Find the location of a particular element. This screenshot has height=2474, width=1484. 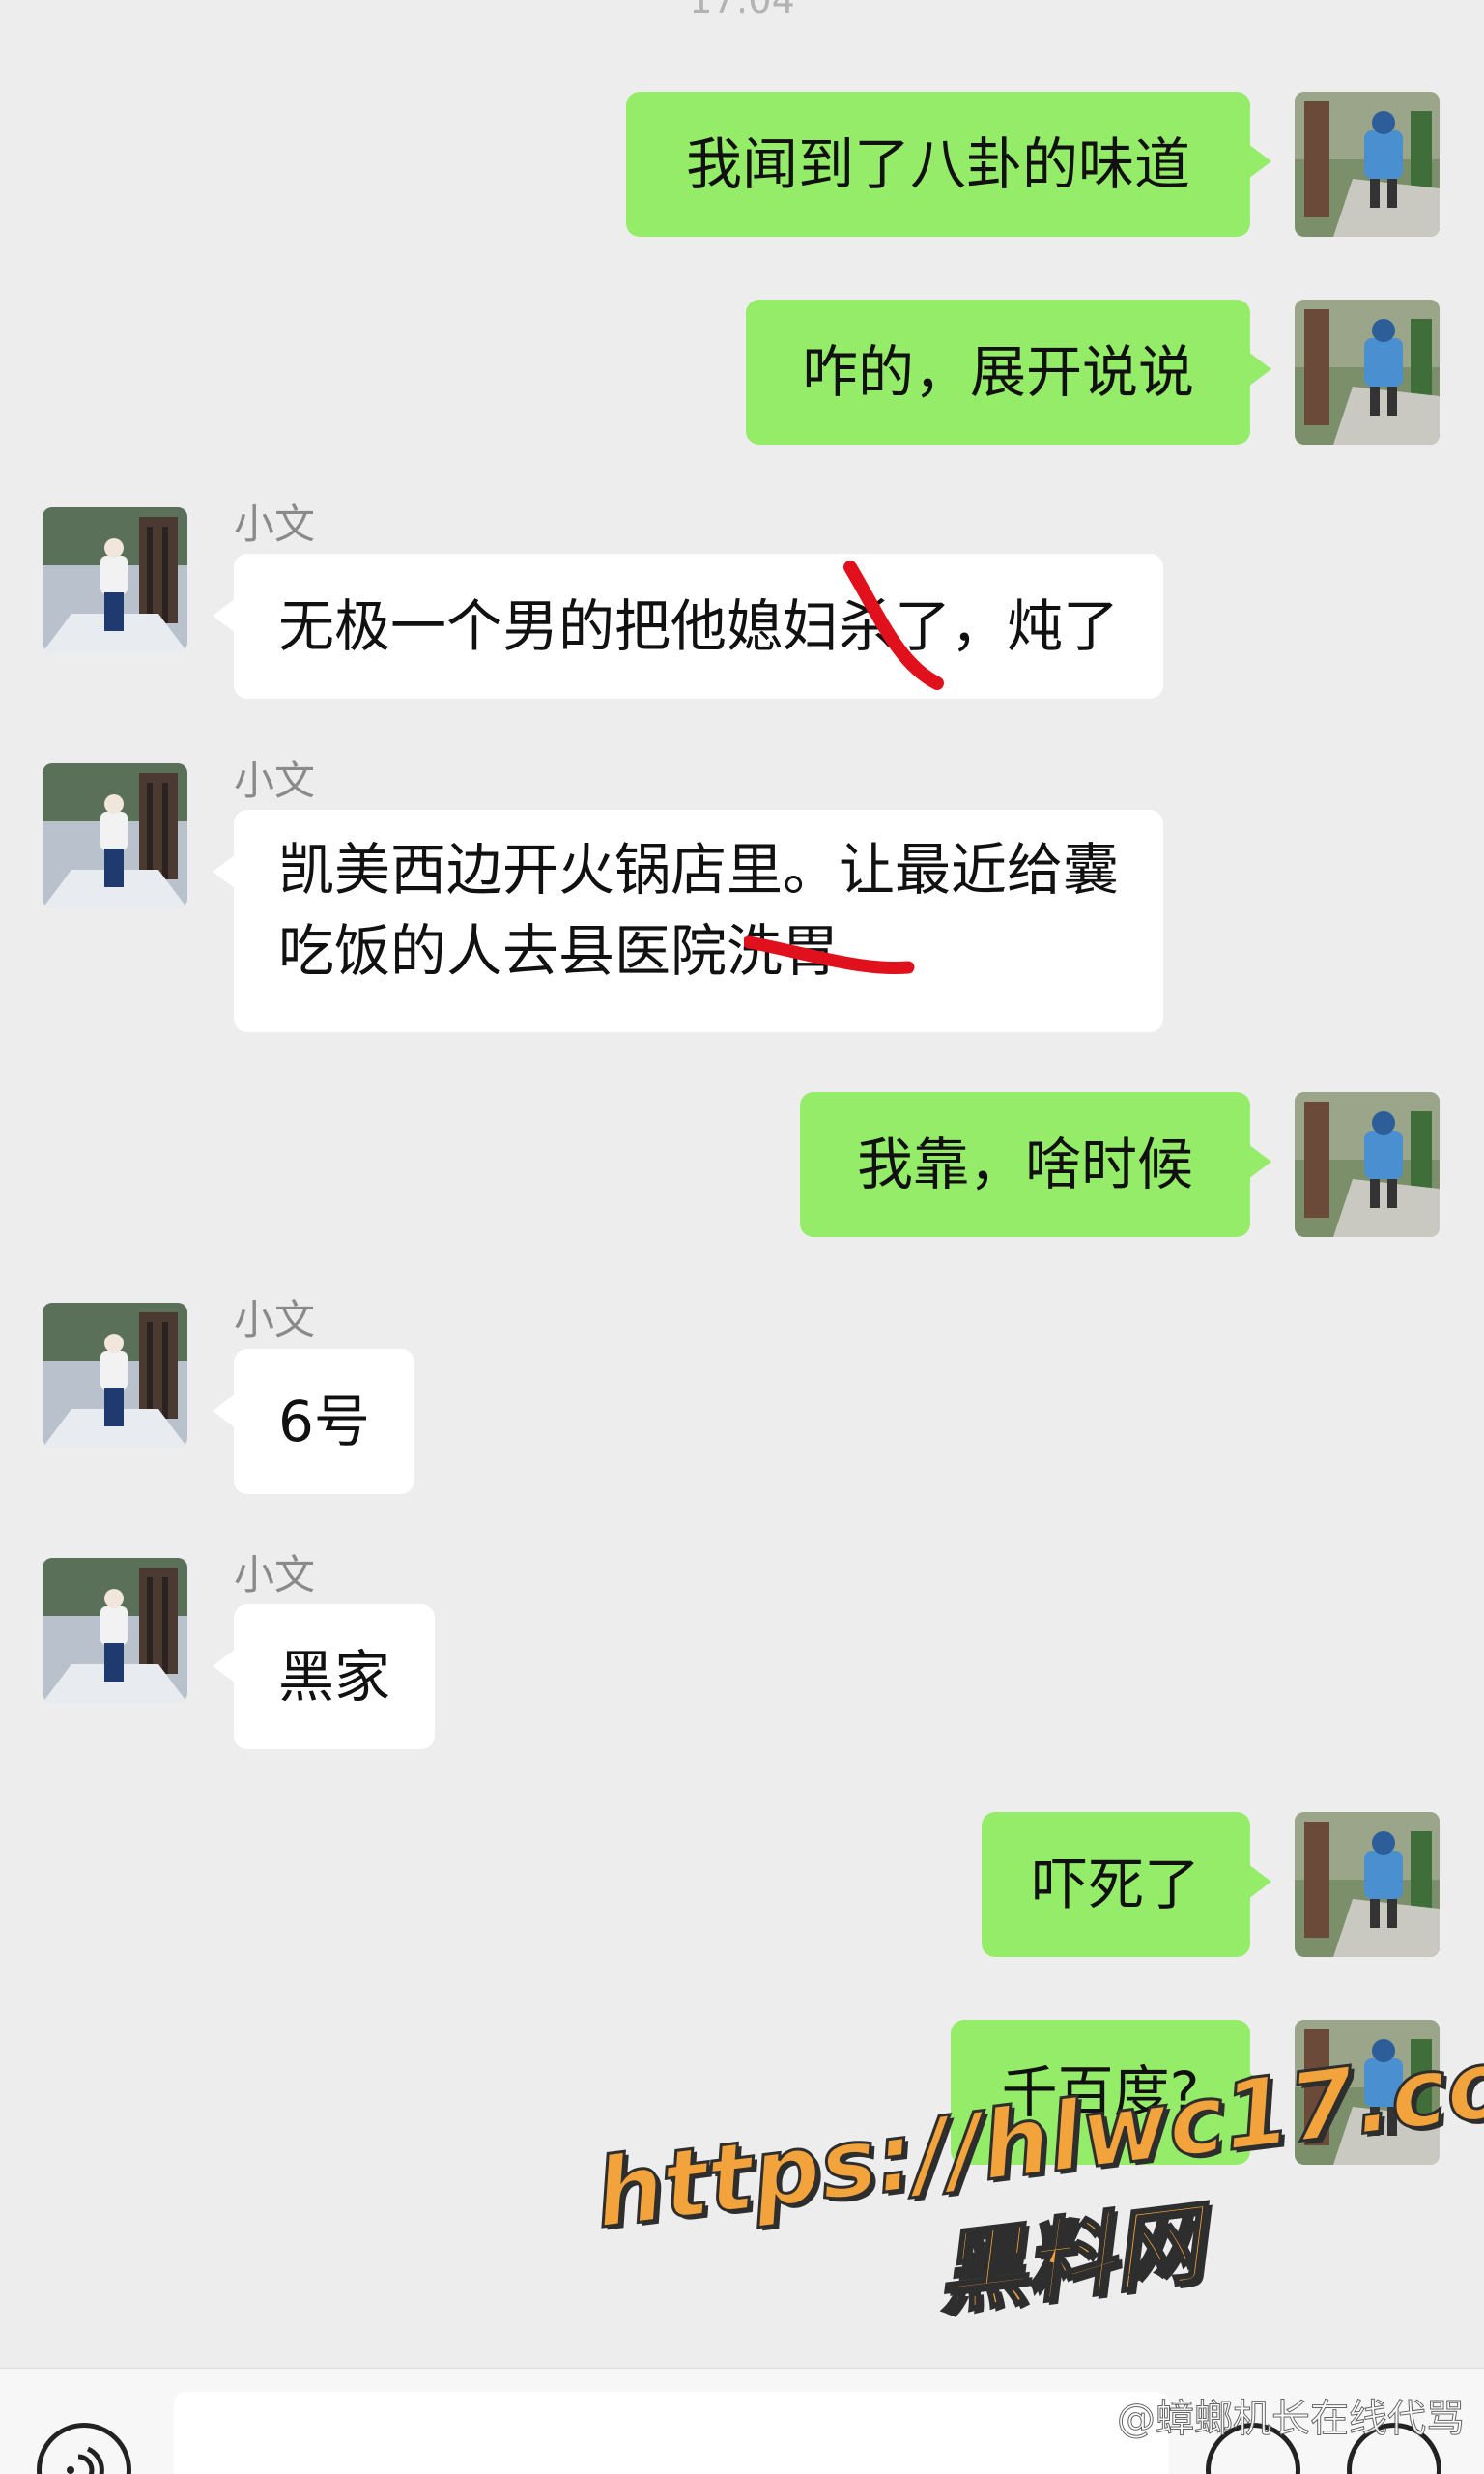

message-text: 无极一个男的把他媳妇杀了，炖了 is located at coordinates (699, 626).